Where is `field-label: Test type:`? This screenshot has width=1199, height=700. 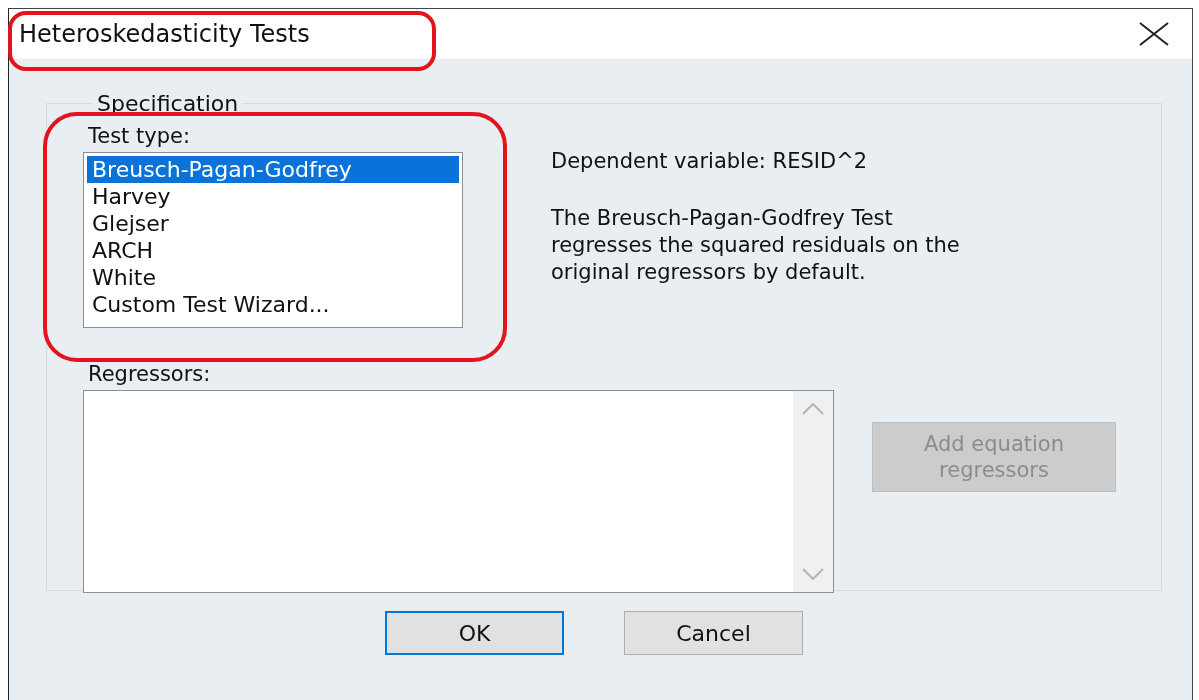
field-label: Test type: is located at coordinates (140, 136).